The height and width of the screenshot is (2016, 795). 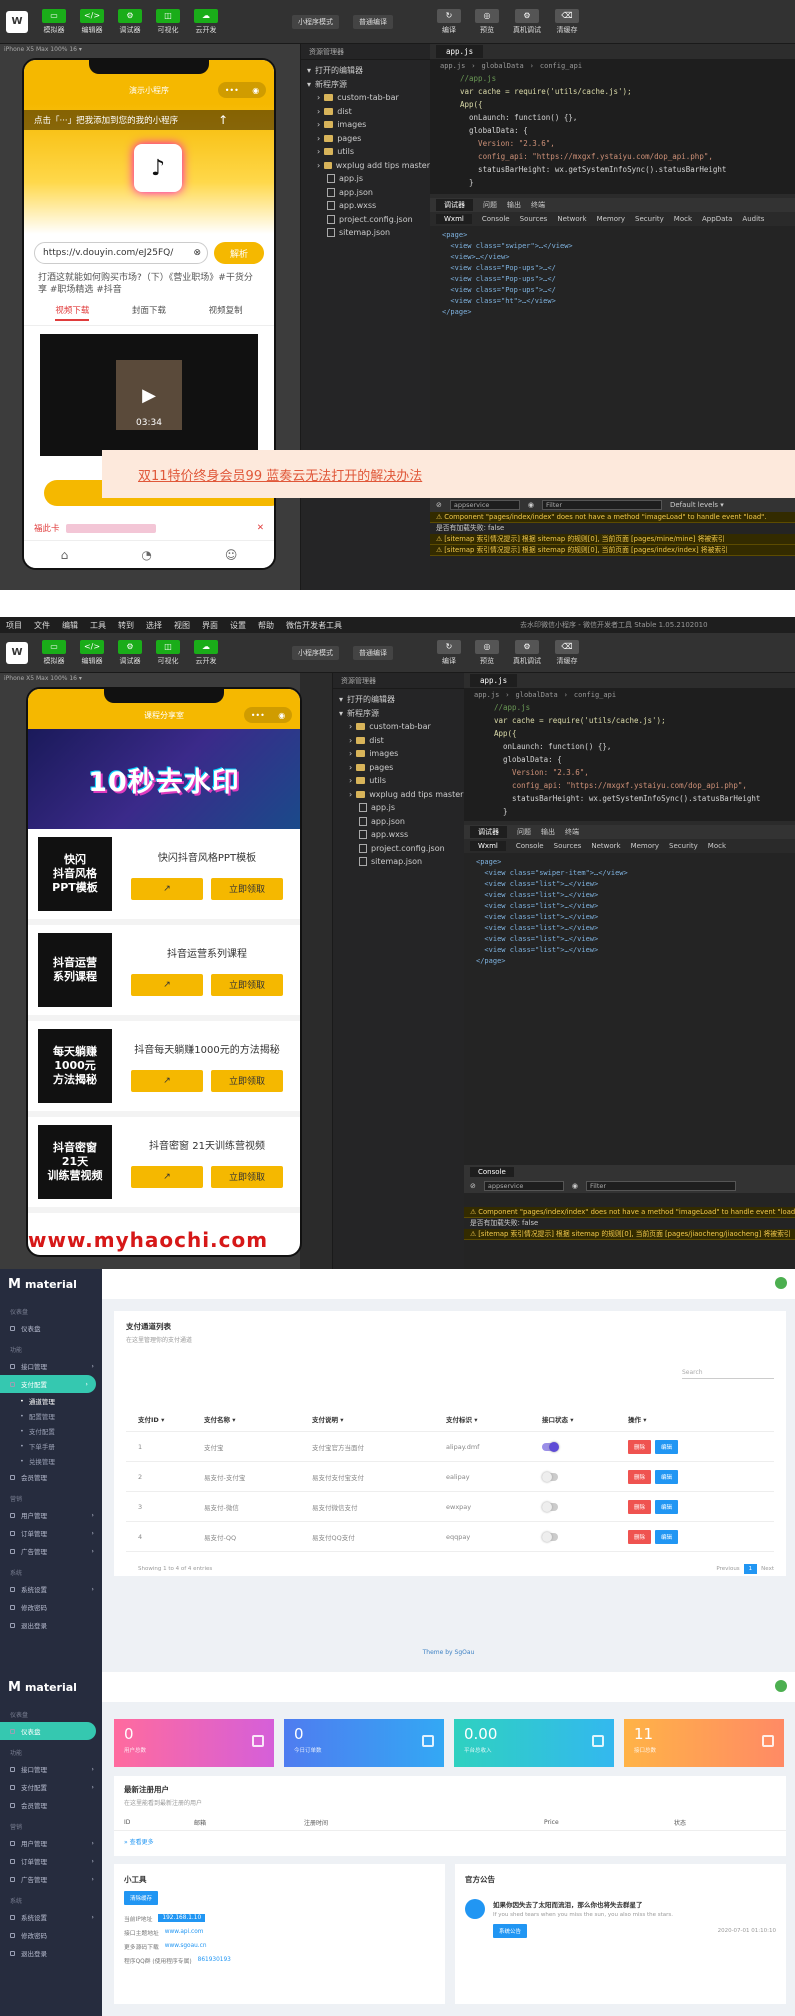 What do you see at coordinates (612, 246) in the screenshot?
I see `dom-node: <view class="swiper">…</view>` at bounding box center [612, 246].